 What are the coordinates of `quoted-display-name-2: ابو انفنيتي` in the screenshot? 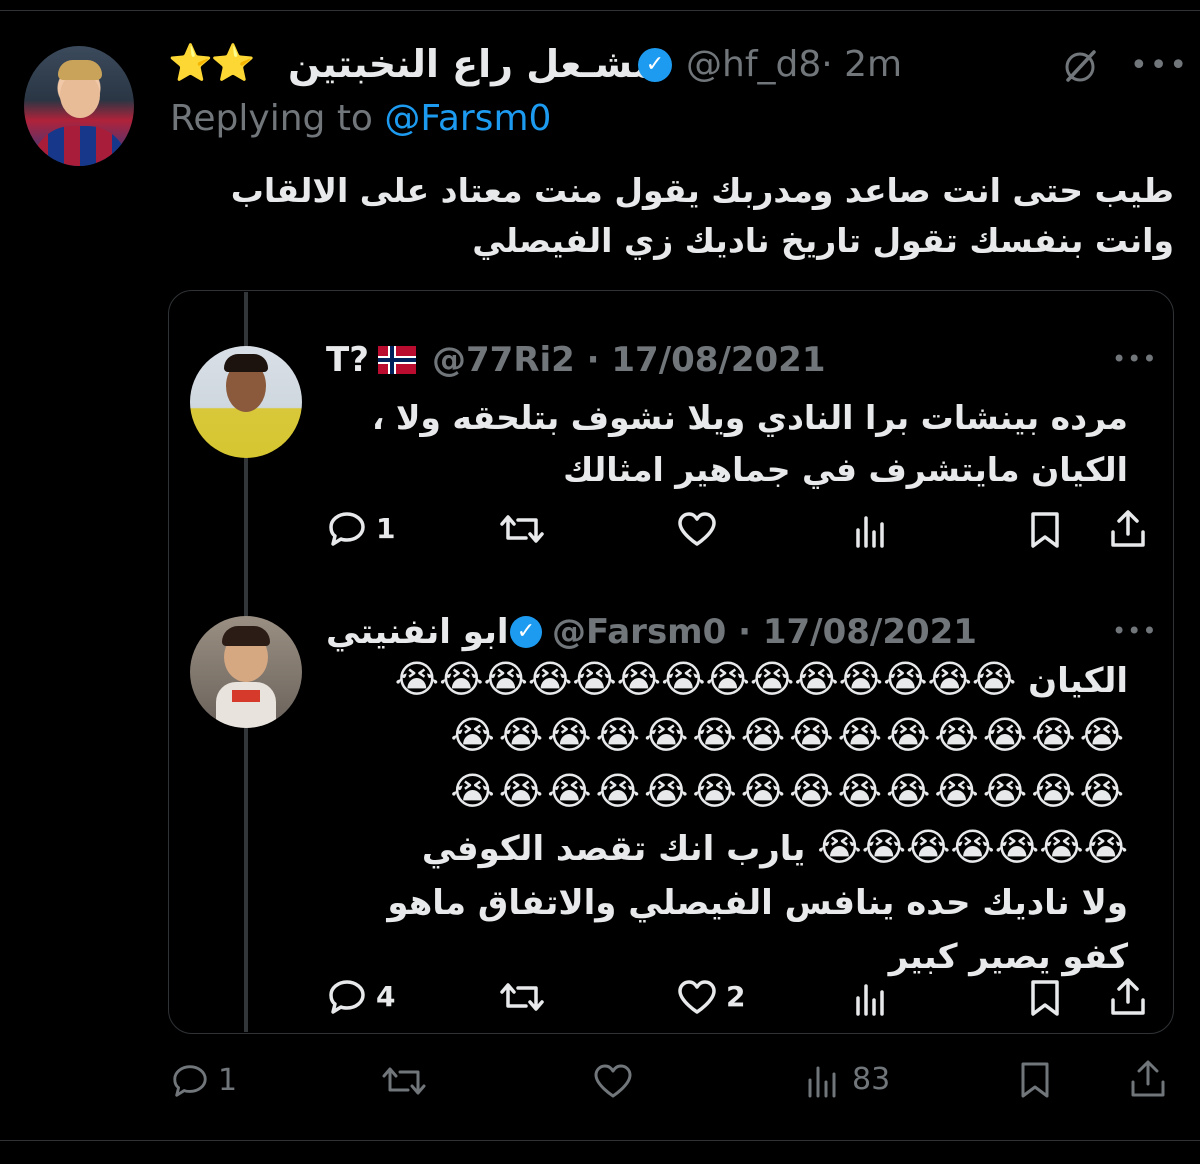 It's located at (417, 632).